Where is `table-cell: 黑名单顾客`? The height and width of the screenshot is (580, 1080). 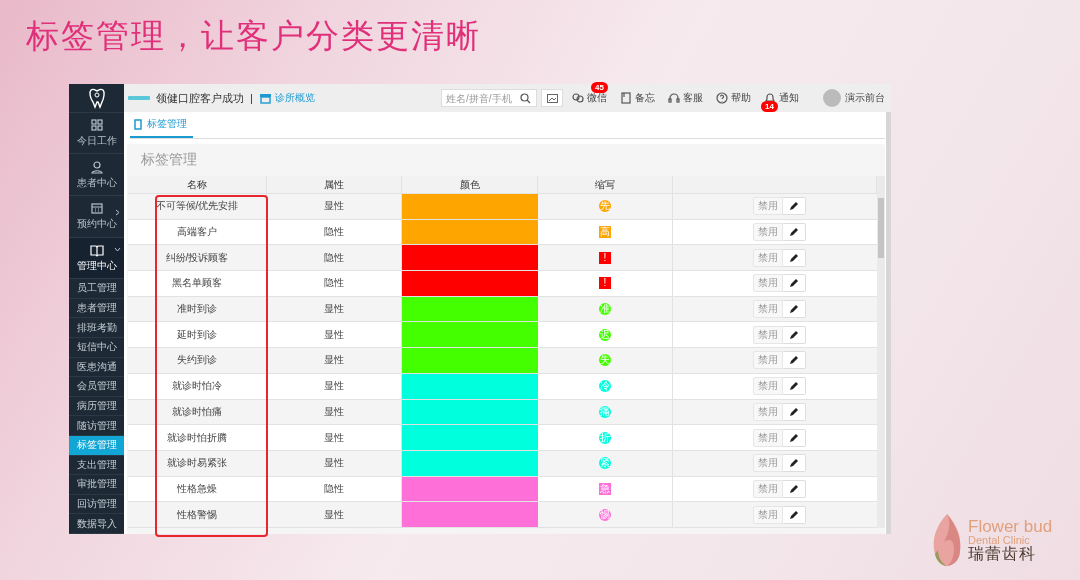
table-cell: 黑名单顾客 is located at coordinates (197, 284).